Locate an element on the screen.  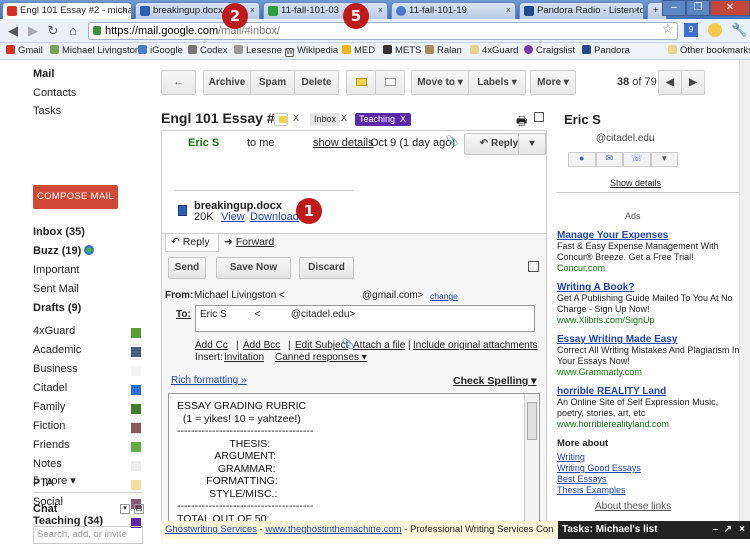
contacts-link: Contacts is located at coordinates (54, 93).